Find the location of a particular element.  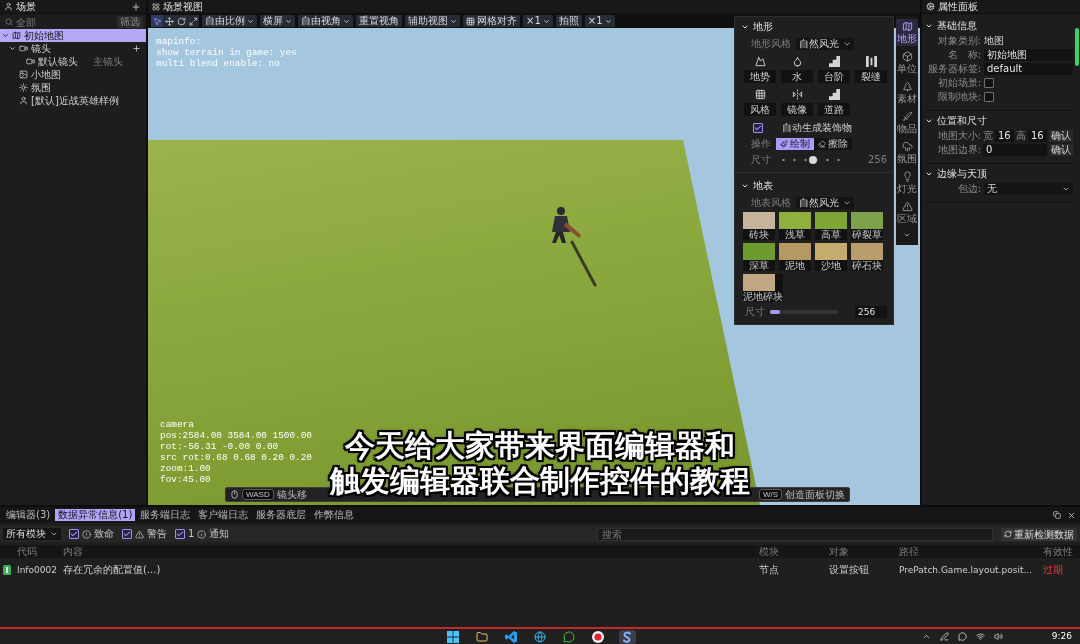

mode-button: 绘制 is located at coordinates (795, 143).